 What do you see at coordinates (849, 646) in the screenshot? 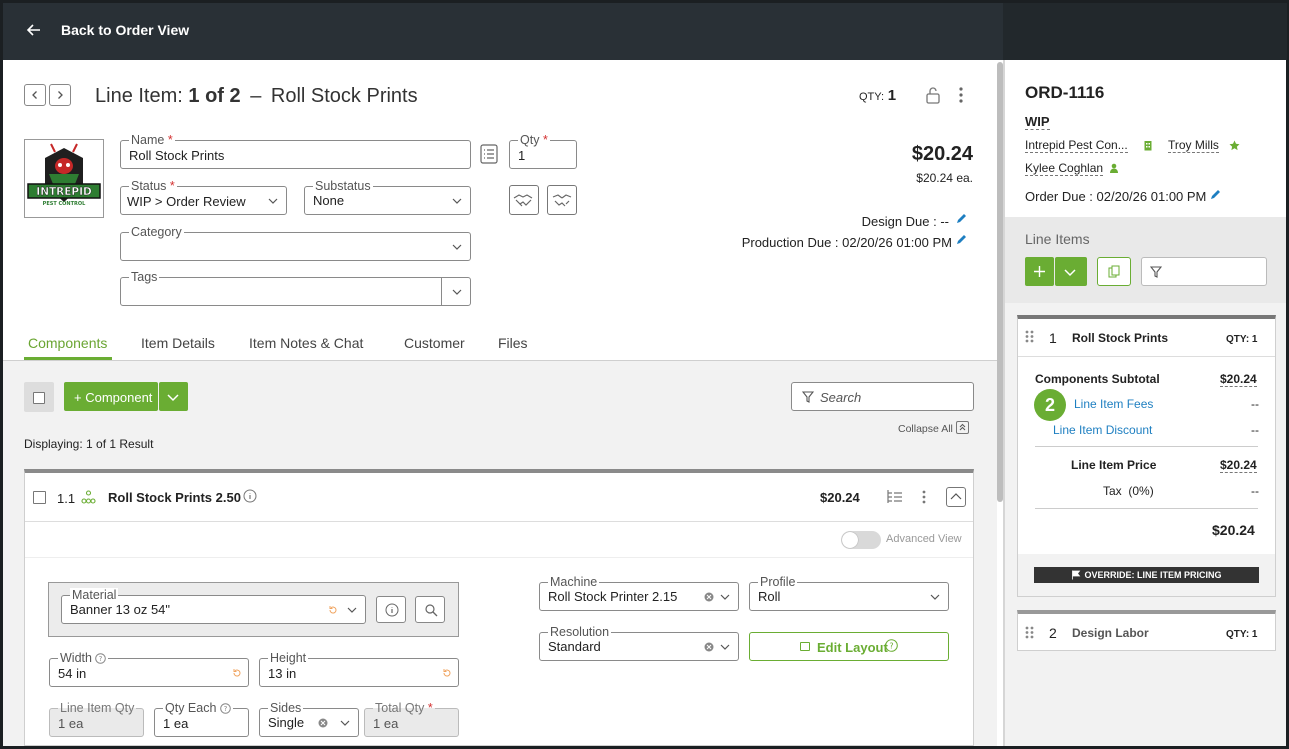
I see `edit-layout-button: Edit Layout ?` at bounding box center [849, 646].